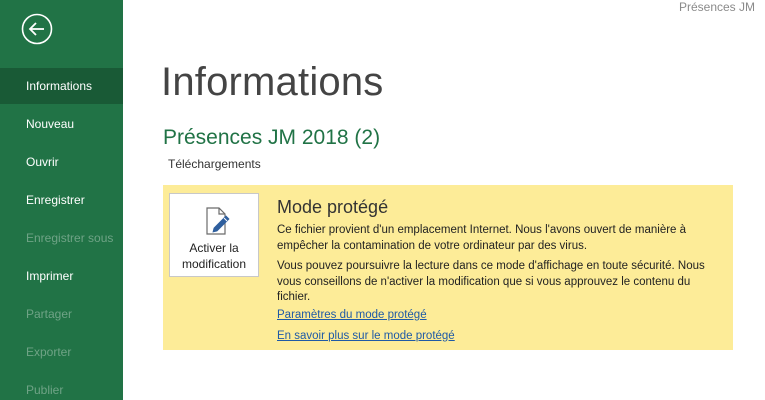 This screenshot has height=400, width=765. I want to click on protected-view-learn-more-link: En savoir plus sur le mode protégé, so click(366, 336).